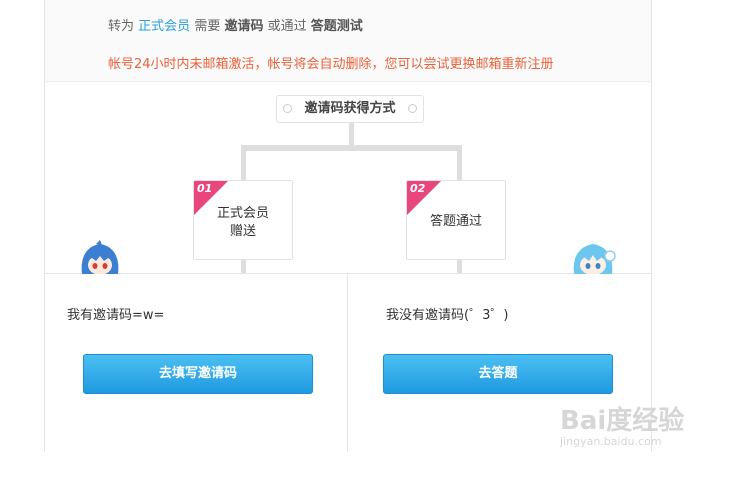 The image size is (731, 481). I want to click on upgrade-notice: 转为 正式会员 需要 邀请码 或通过 答题测试, so click(235, 24).